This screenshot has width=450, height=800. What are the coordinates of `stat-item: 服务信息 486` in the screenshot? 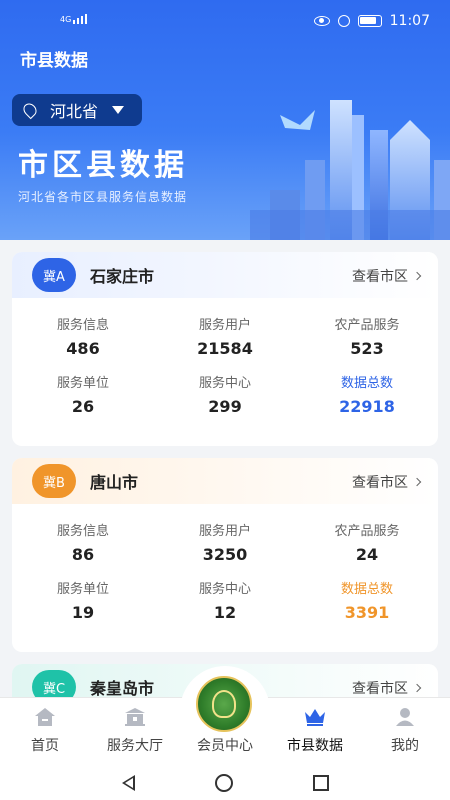 It's located at (83, 336).